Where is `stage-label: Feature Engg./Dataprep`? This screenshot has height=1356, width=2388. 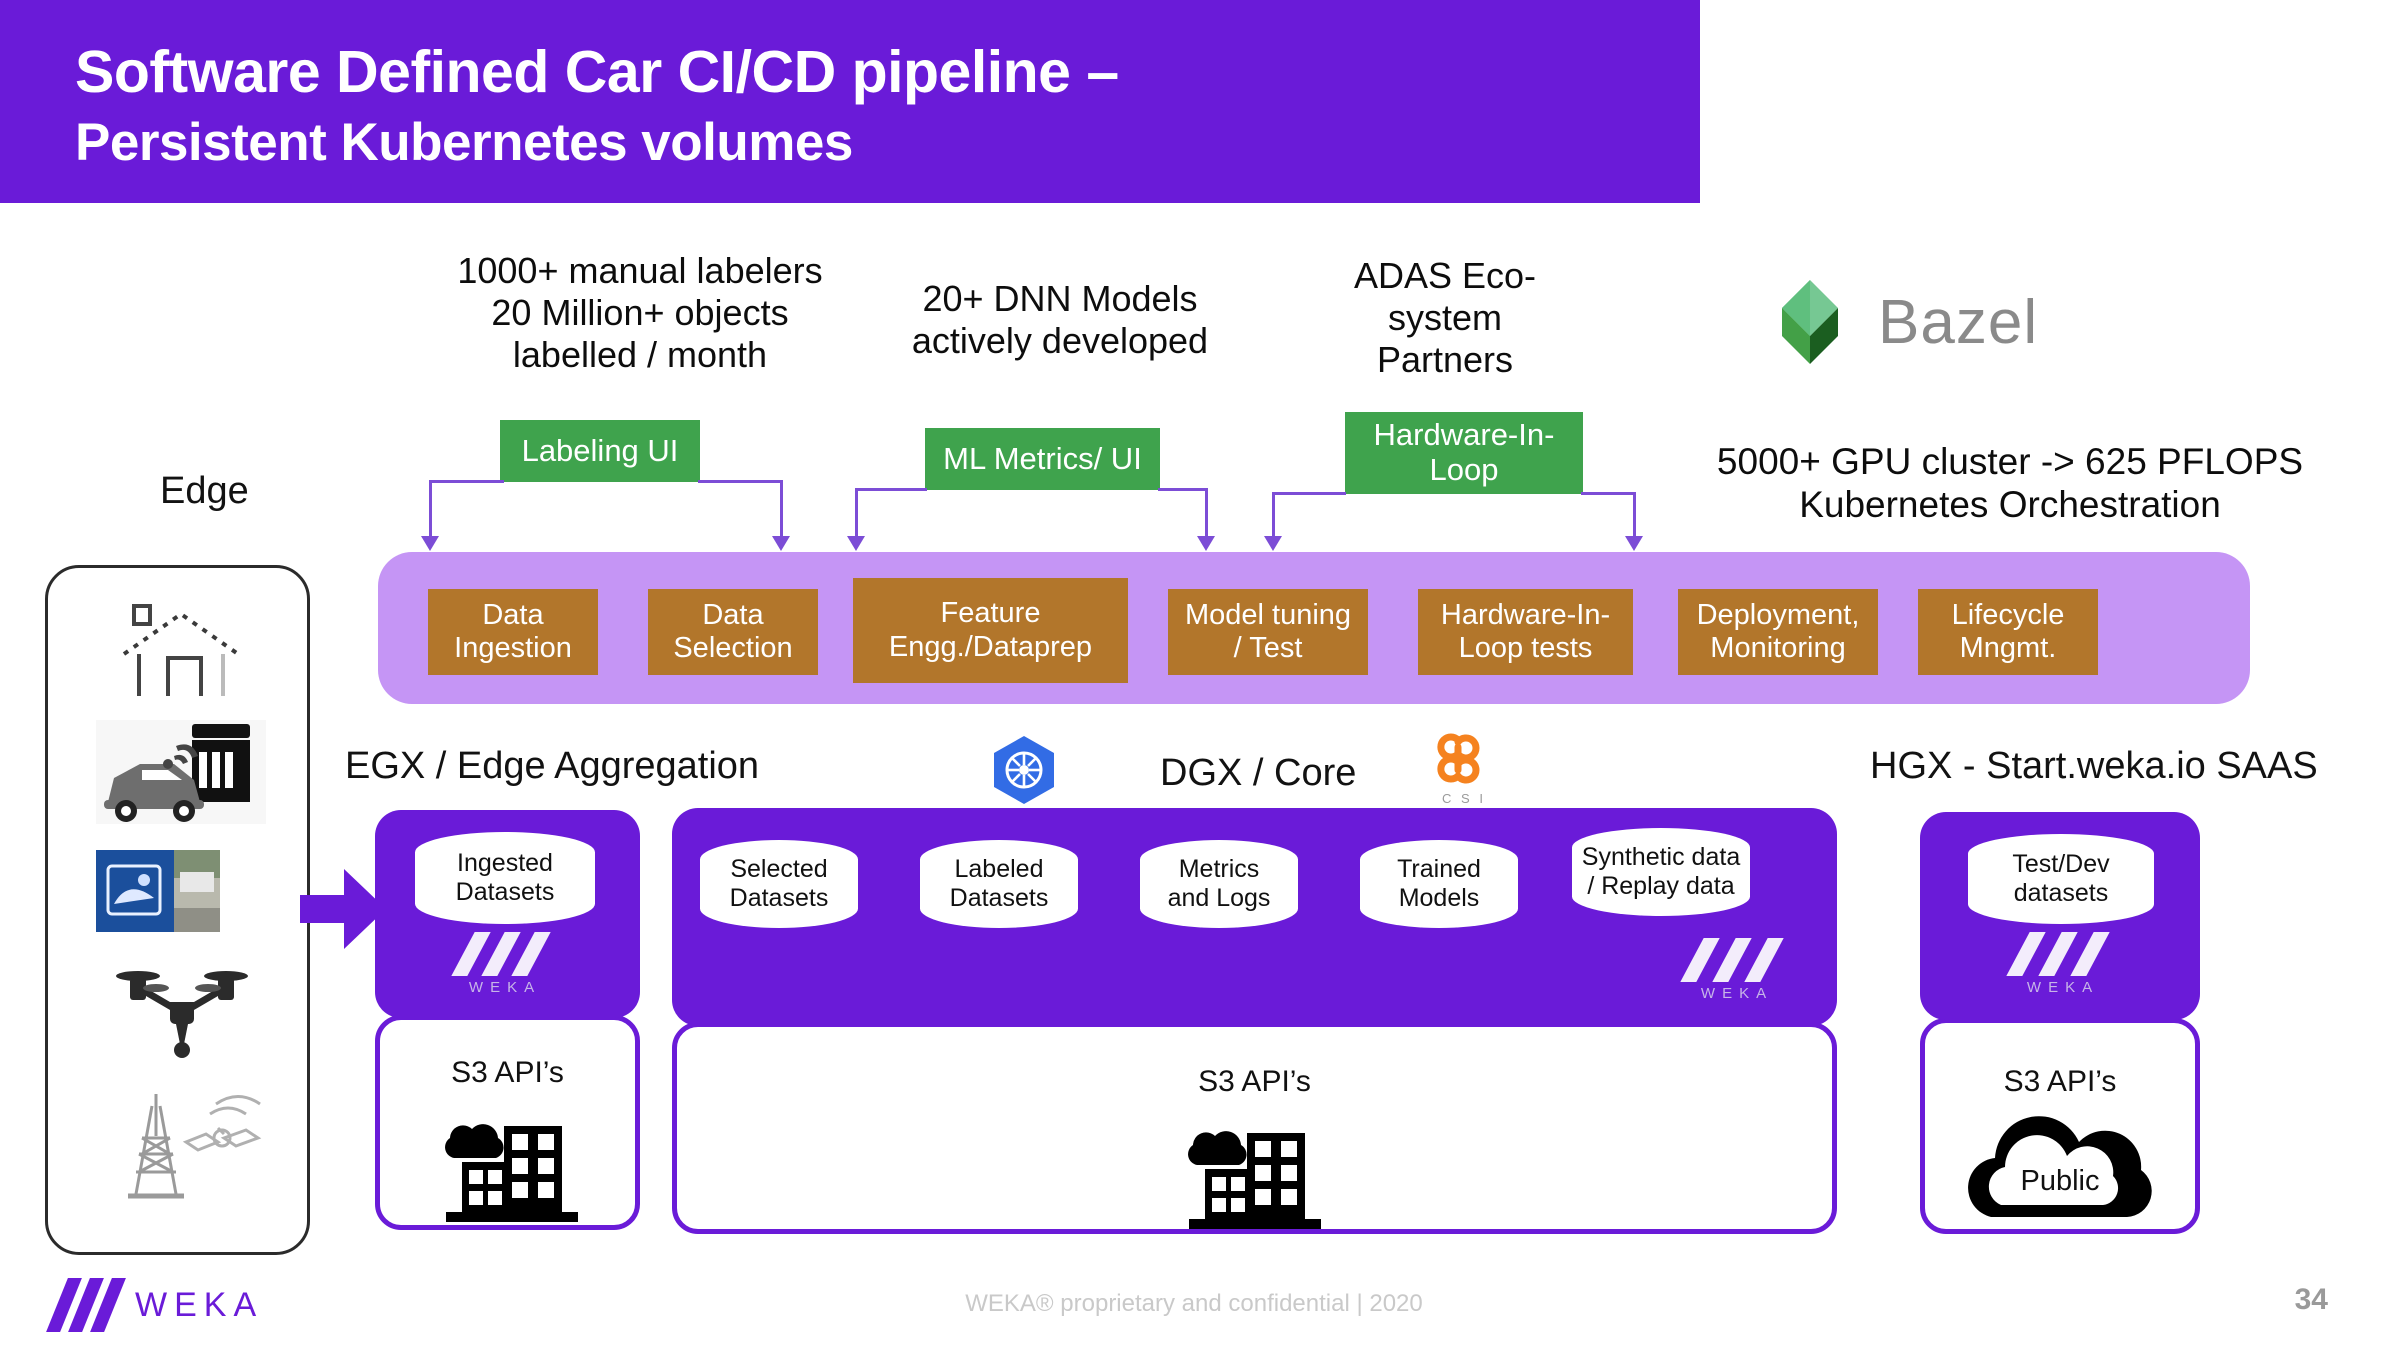
stage-label: Feature Engg./Dataprep is located at coordinates (990, 630).